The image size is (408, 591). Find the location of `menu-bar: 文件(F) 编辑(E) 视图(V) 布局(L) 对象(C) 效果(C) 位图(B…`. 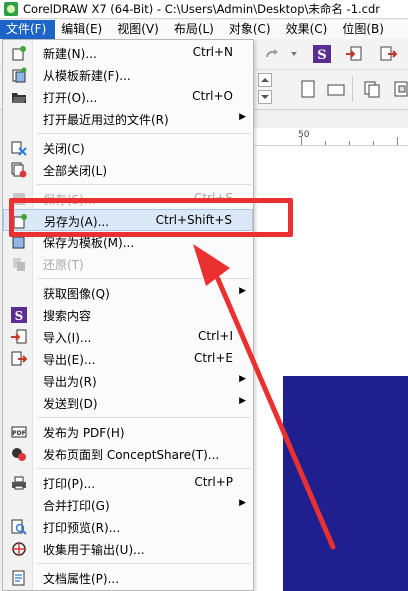

menu-bar: 文件(F) 编辑(E) 视图(V) 布局(L) 对象(C) 效果(C) 位图(B… is located at coordinates (204, 29).